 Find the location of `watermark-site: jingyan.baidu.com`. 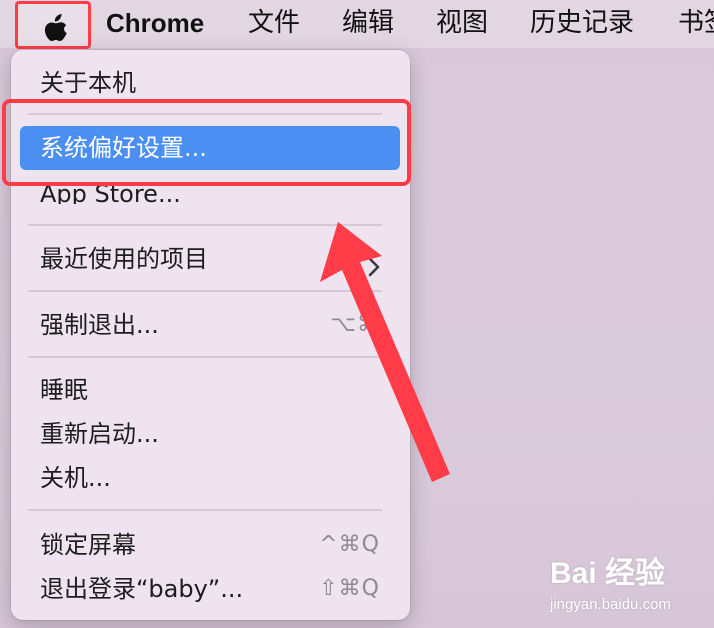

watermark-site: jingyan.baidu.com is located at coordinates (610, 604).